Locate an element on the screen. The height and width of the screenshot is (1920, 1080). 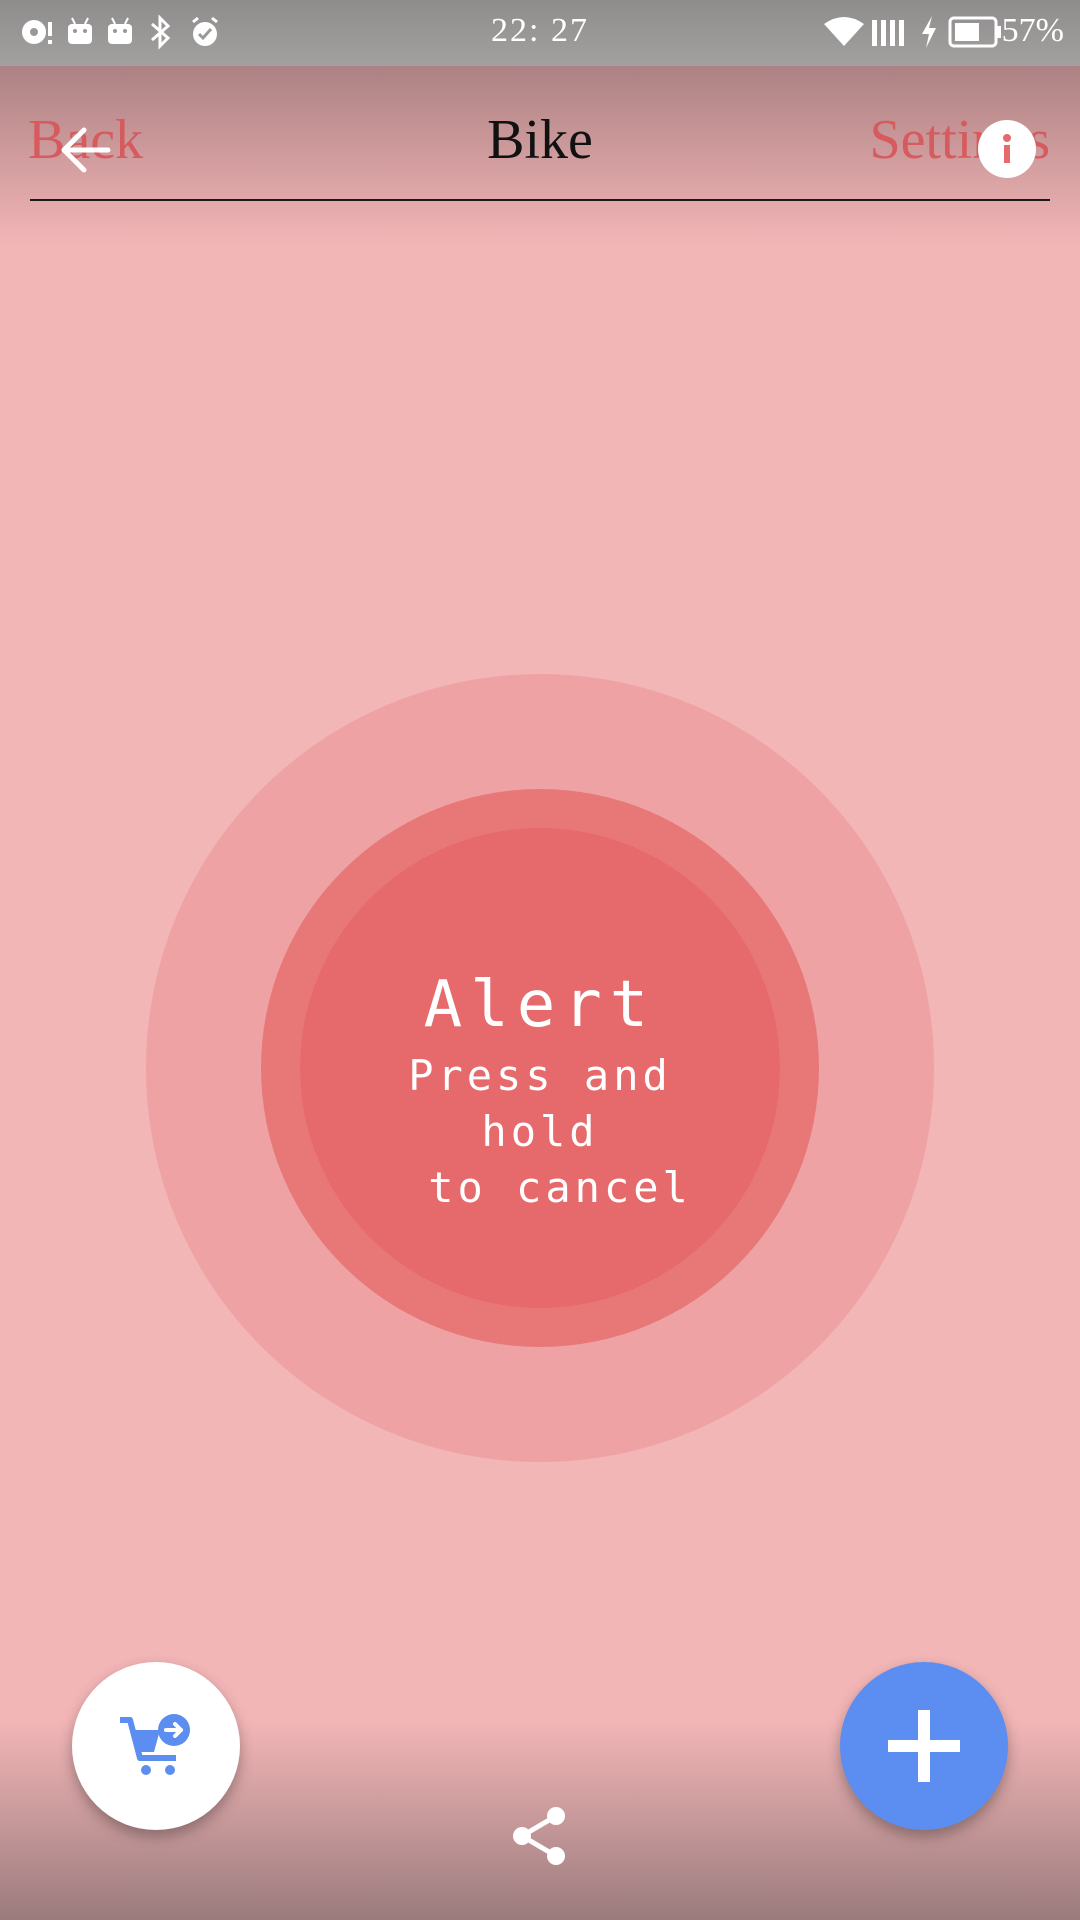
arrow-left-icon is located at coordinates (86, 150).